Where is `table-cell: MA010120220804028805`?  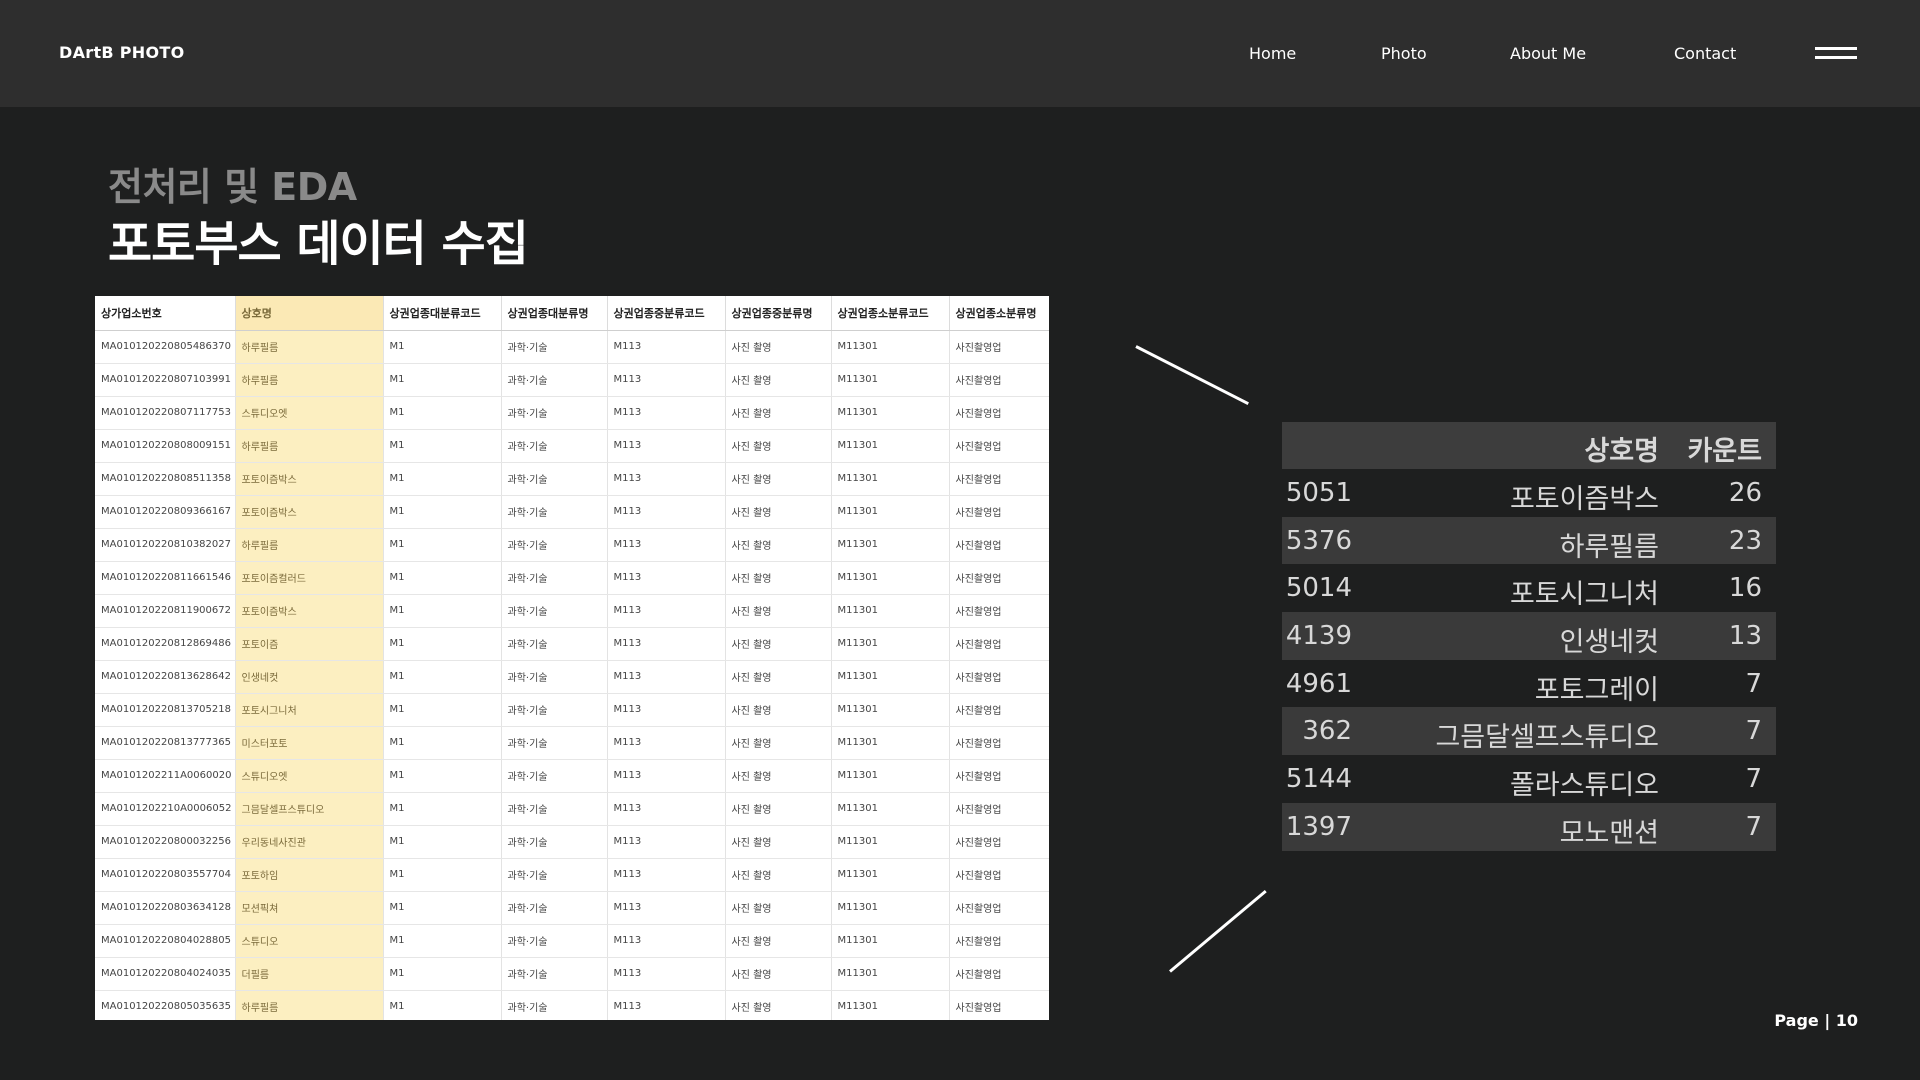 table-cell: MA010120220804028805 is located at coordinates (165, 941).